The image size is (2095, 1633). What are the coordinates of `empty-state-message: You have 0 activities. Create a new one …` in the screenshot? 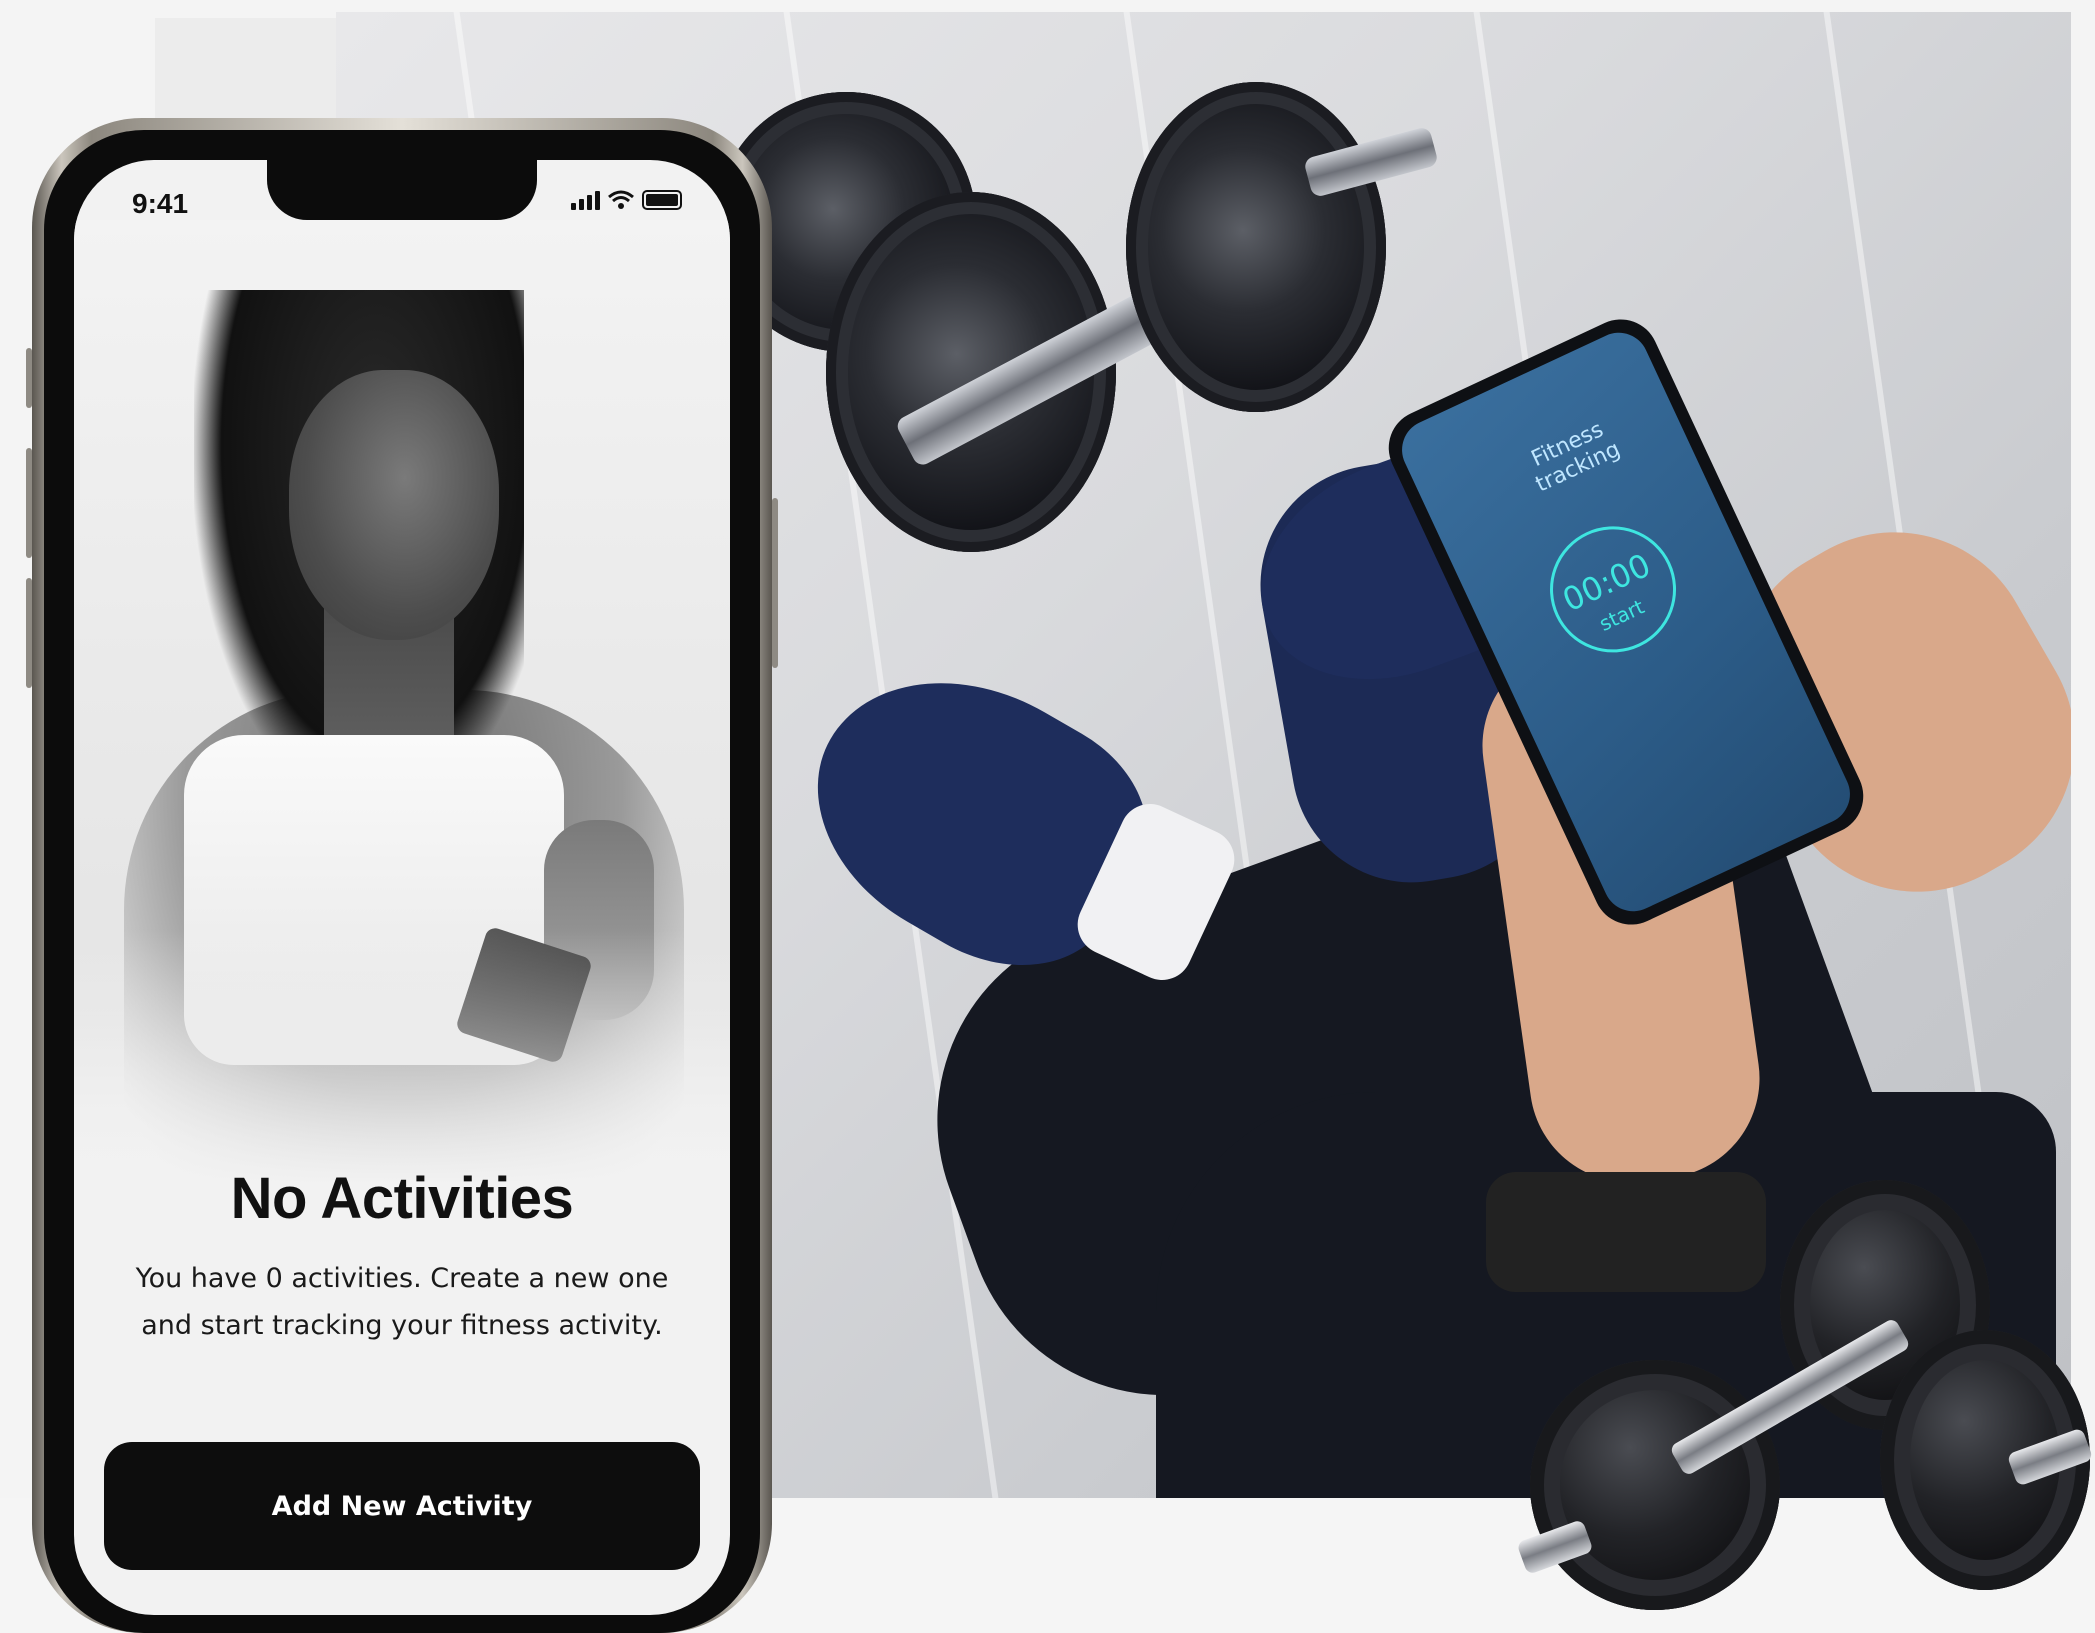 It's located at (402, 1302).